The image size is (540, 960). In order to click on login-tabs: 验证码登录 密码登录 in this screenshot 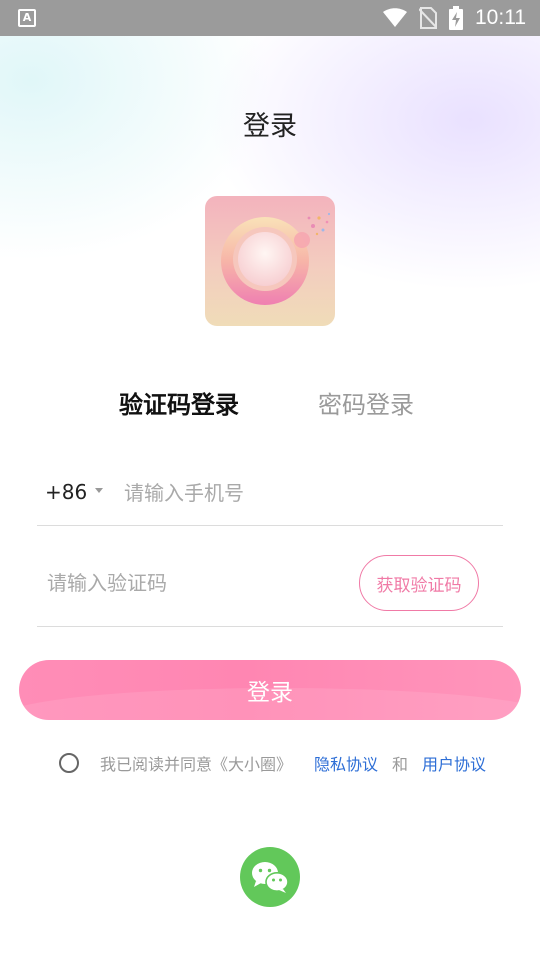, I will do `click(270, 405)`.